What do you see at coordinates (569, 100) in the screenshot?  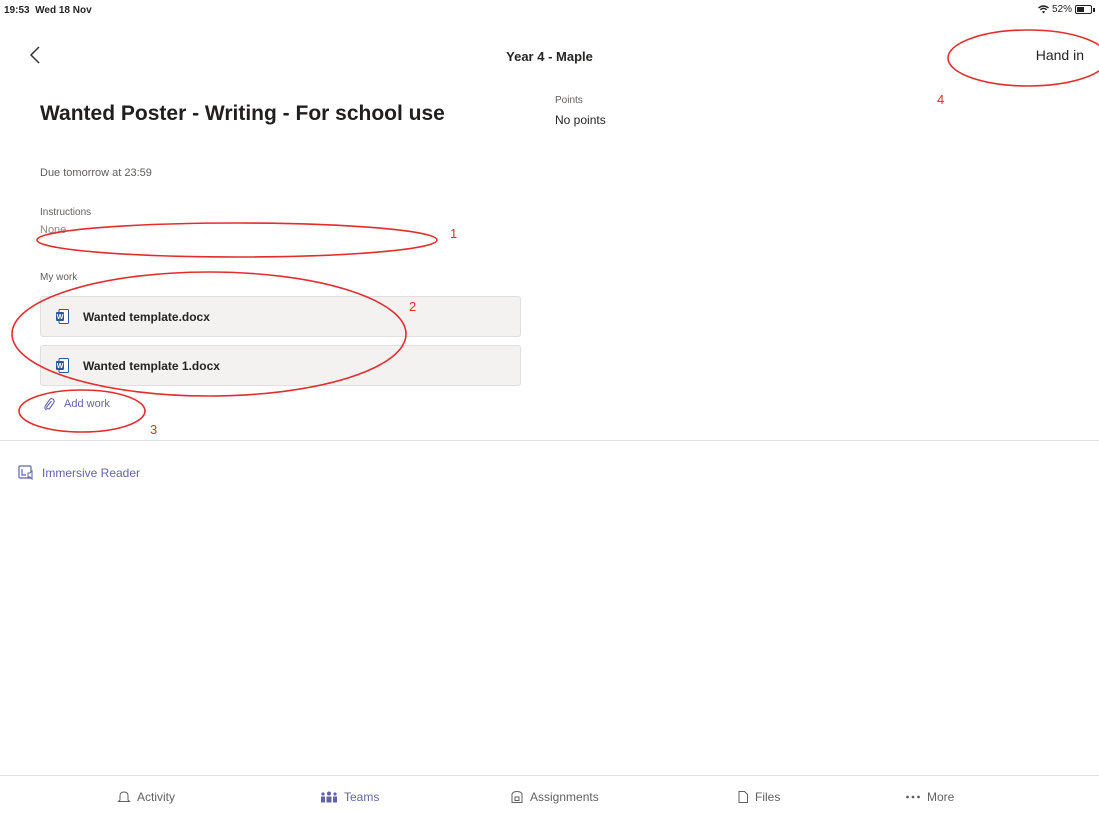 I see `points-label: Points` at bounding box center [569, 100].